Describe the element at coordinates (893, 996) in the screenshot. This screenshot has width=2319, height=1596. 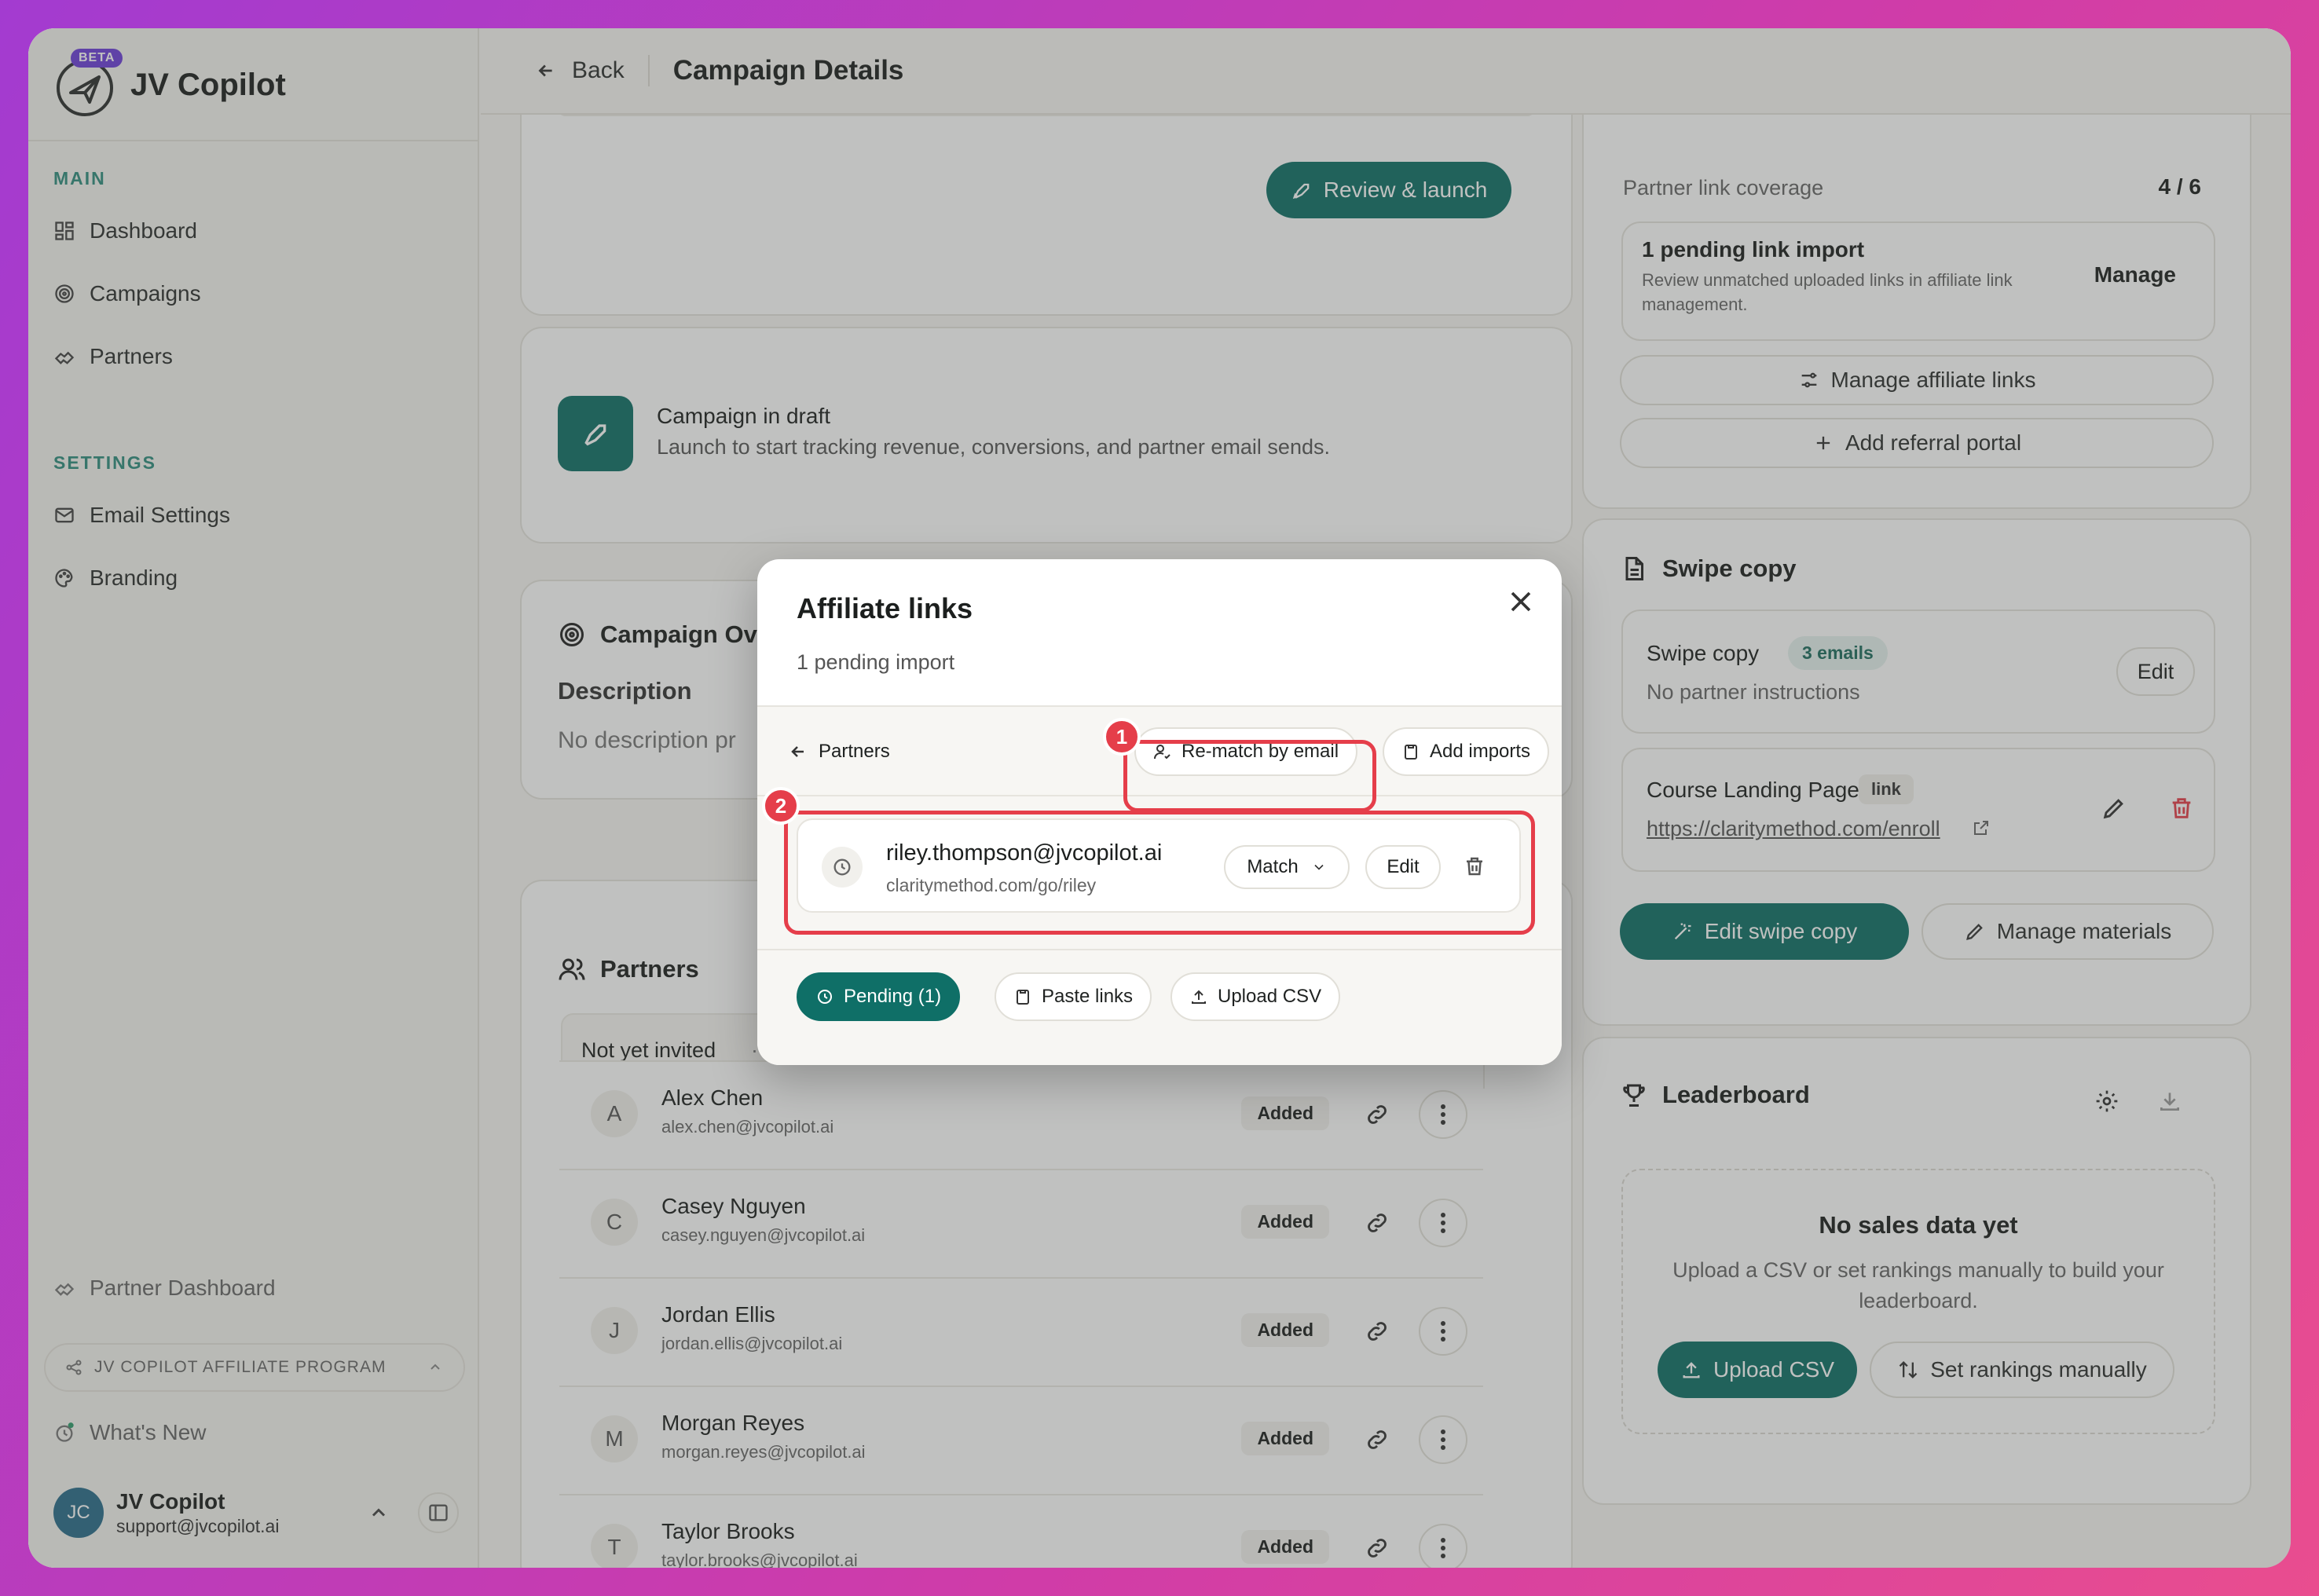
I see `tab-pending-label: Pending (1)` at that location.